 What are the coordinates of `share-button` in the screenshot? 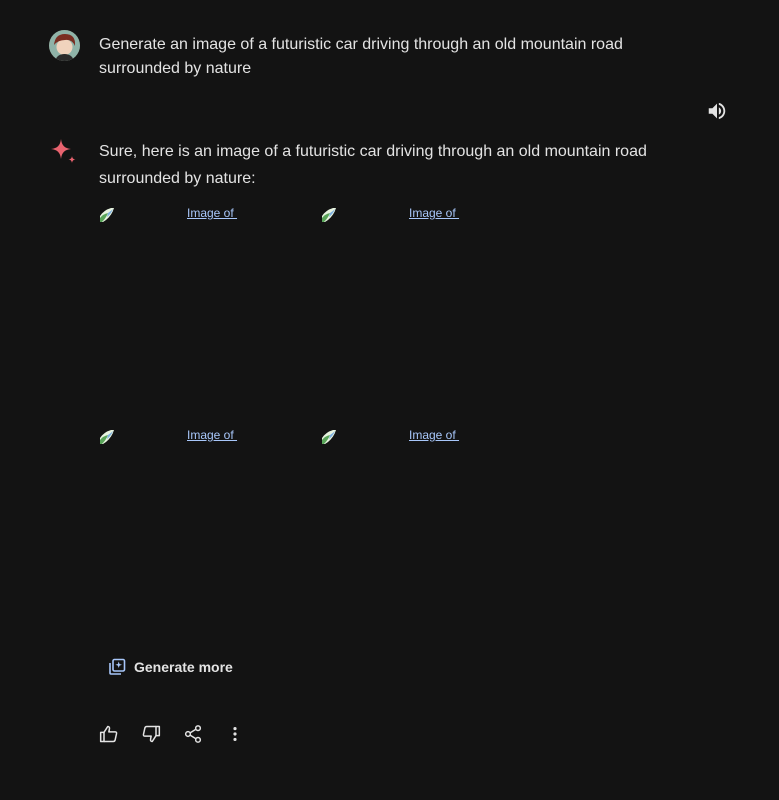 It's located at (193, 734).